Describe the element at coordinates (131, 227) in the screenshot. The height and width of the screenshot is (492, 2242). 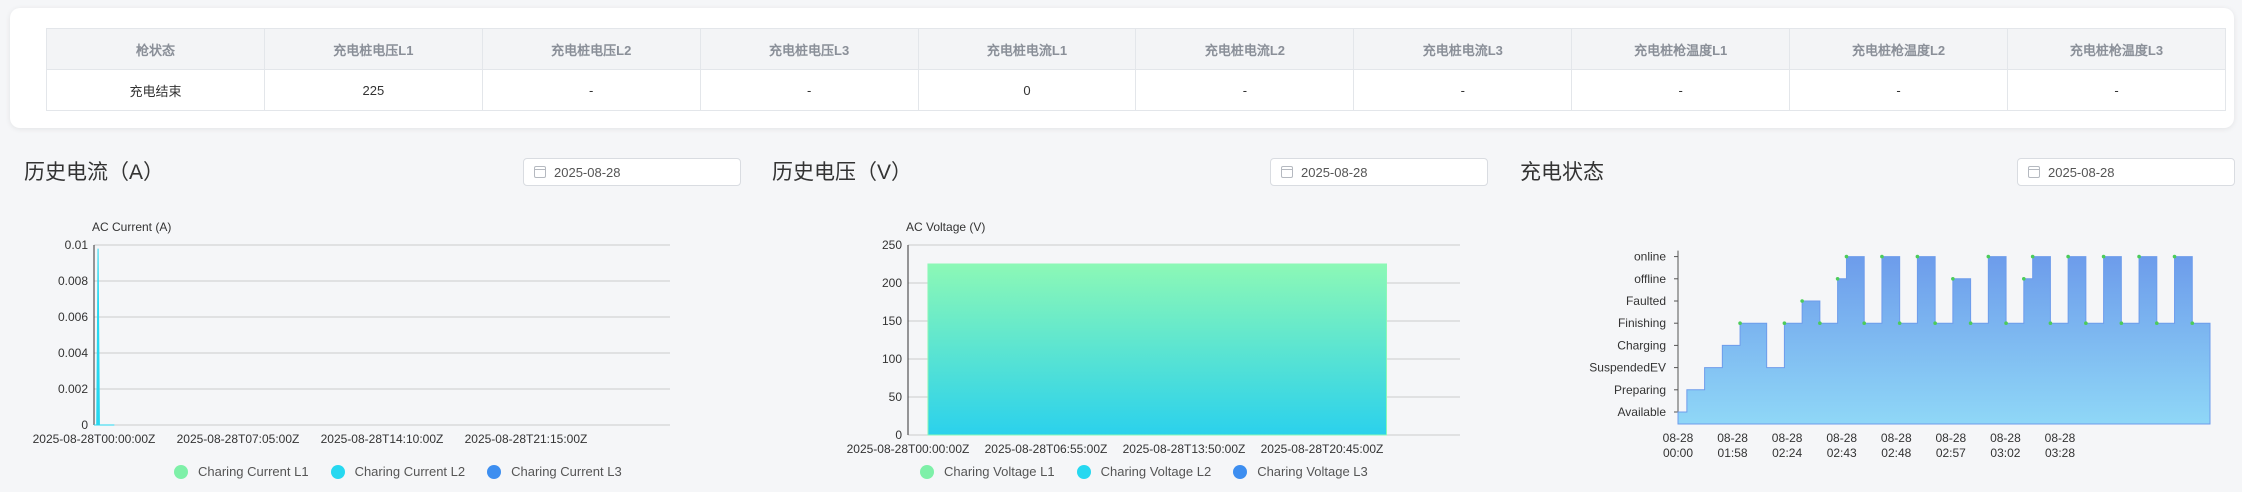
I see `y-axis-label: AC Current (A)` at that location.